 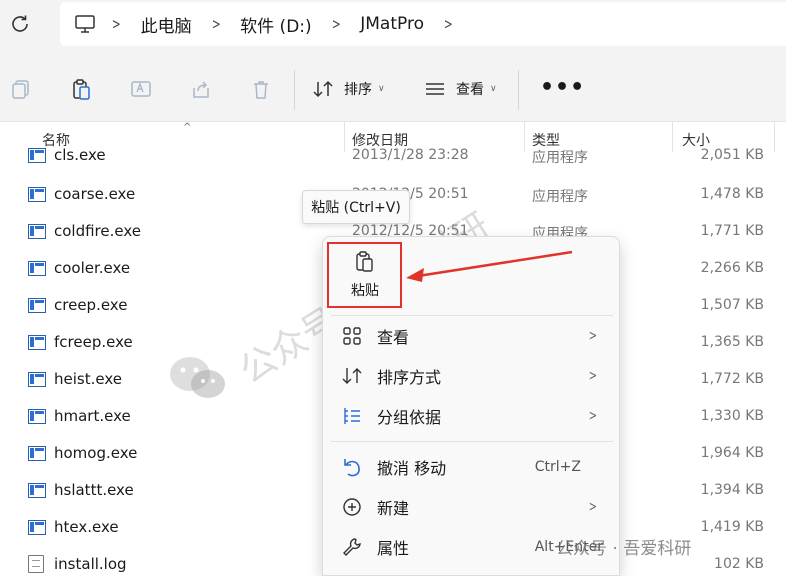 I want to click on log-file-icon, so click(x=36, y=564).